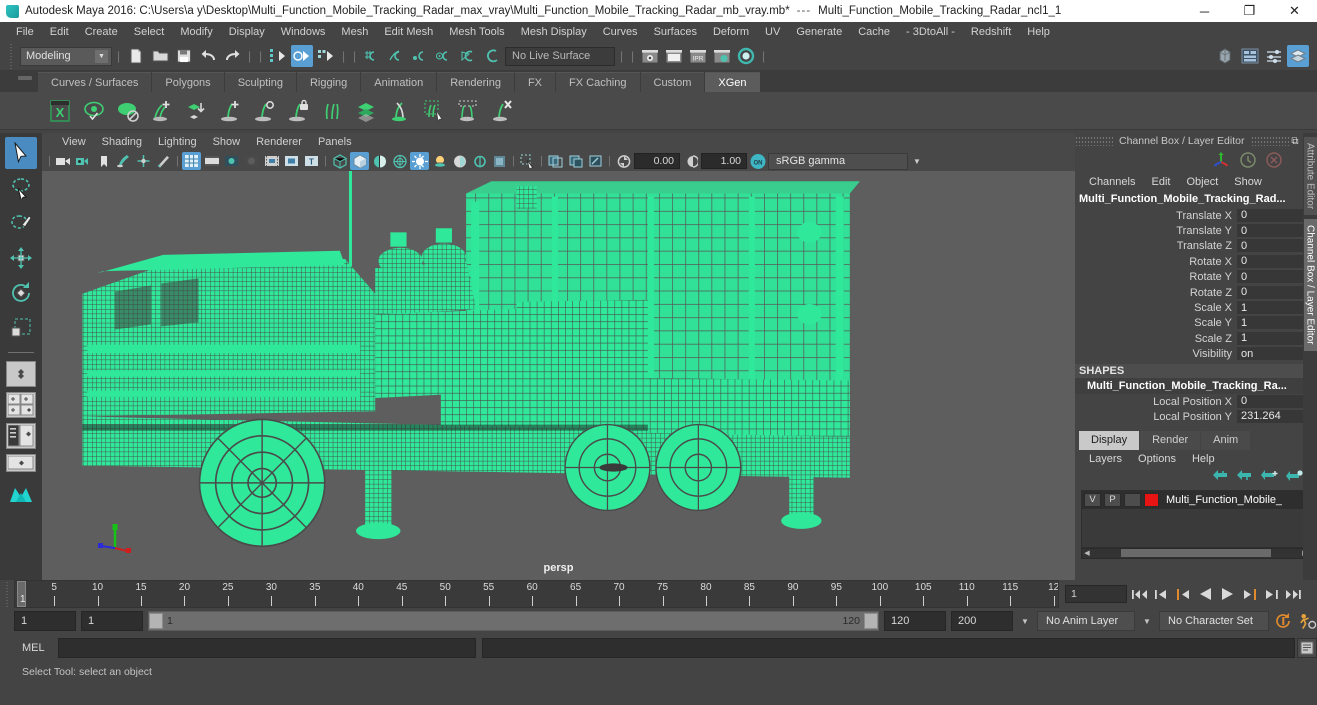  I want to click on guide-visibility-icon, so click(128, 111).